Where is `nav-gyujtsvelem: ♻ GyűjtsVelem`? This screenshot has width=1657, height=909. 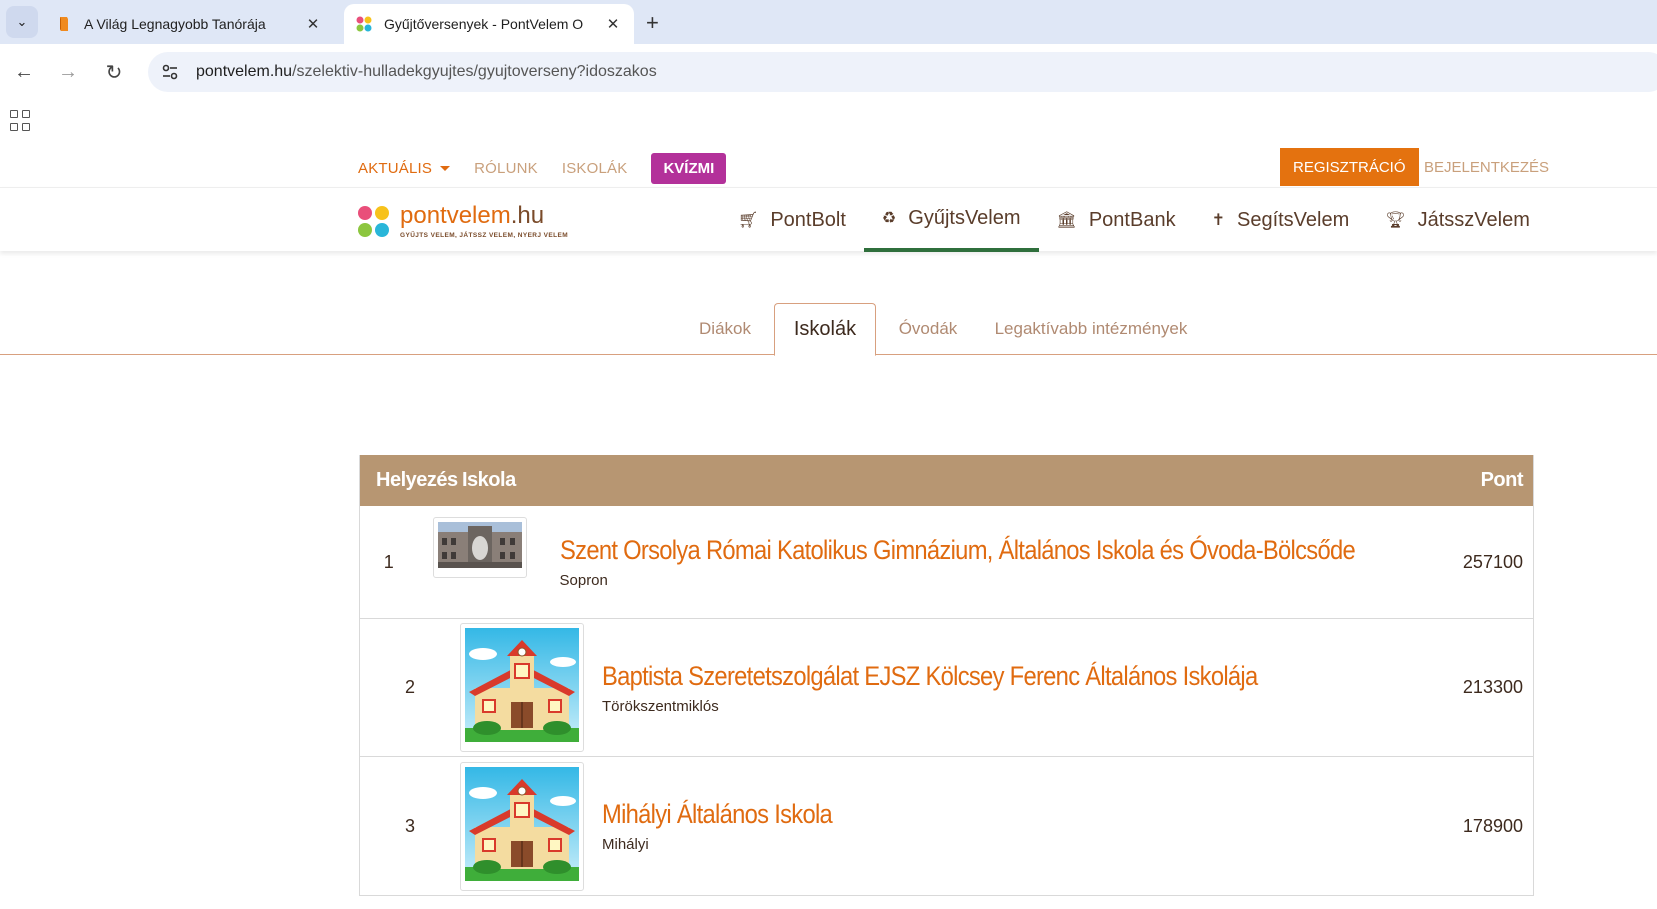 nav-gyujtsvelem: ♻ GyűjtsVelem is located at coordinates (951, 220).